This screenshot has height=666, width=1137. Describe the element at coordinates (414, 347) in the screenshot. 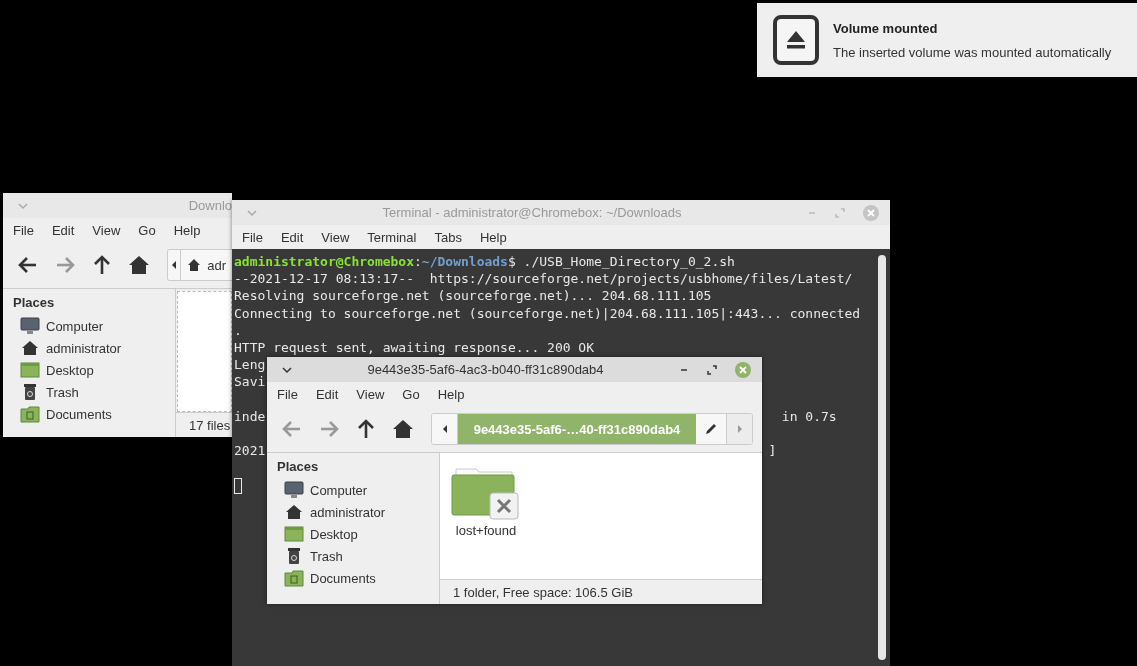

I see `terminal-line: HTTP request sent, awaiting response... 200 OK` at that location.